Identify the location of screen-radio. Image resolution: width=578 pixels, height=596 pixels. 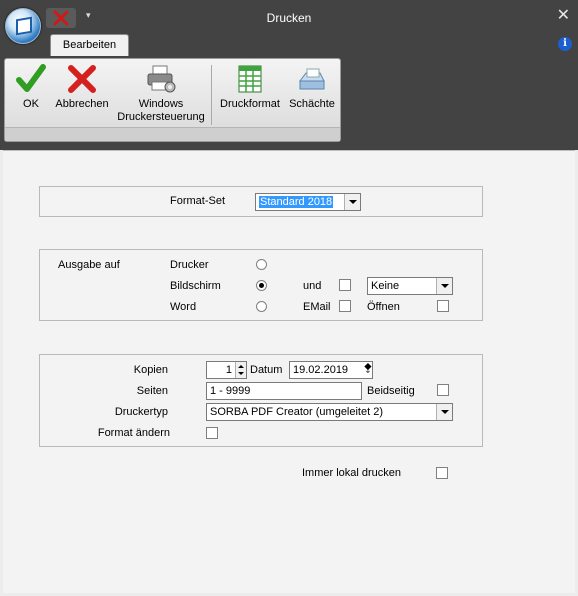
(261, 285).